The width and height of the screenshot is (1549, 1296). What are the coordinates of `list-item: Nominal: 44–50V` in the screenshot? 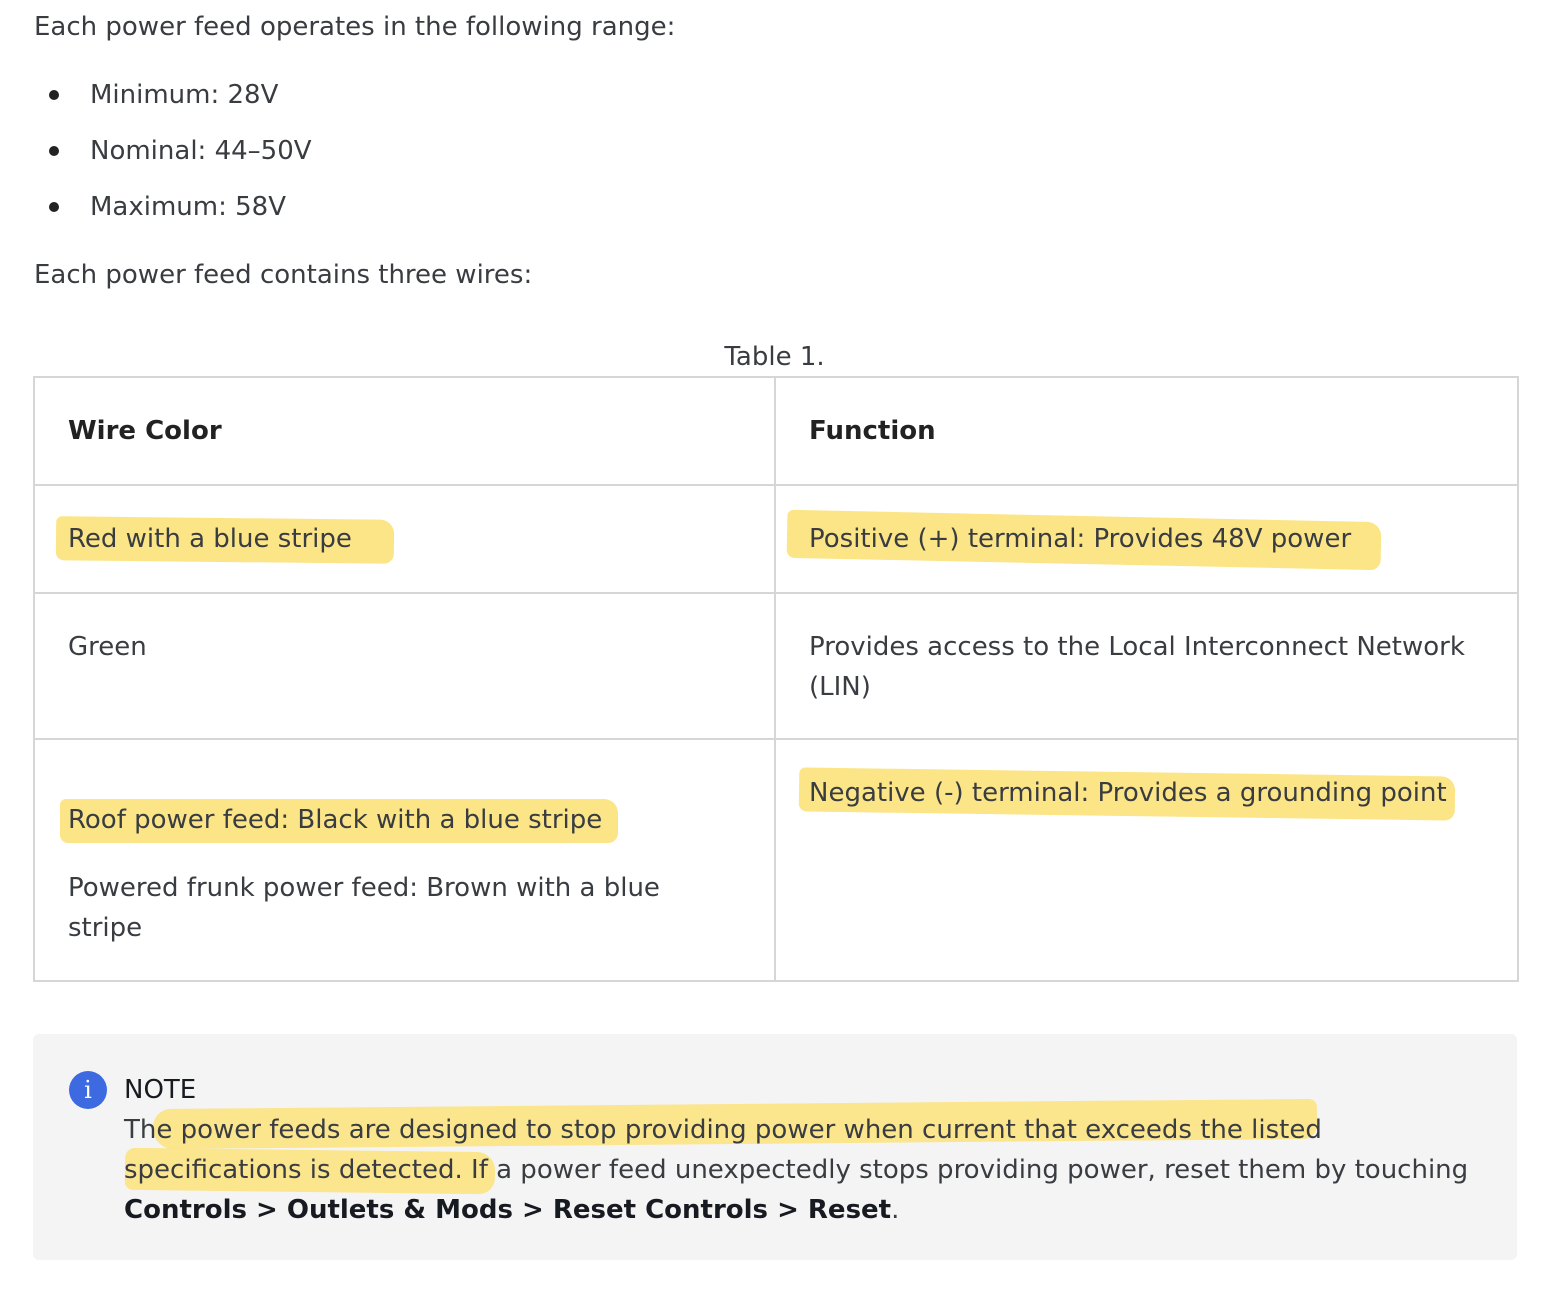 It's located at (173, 160).